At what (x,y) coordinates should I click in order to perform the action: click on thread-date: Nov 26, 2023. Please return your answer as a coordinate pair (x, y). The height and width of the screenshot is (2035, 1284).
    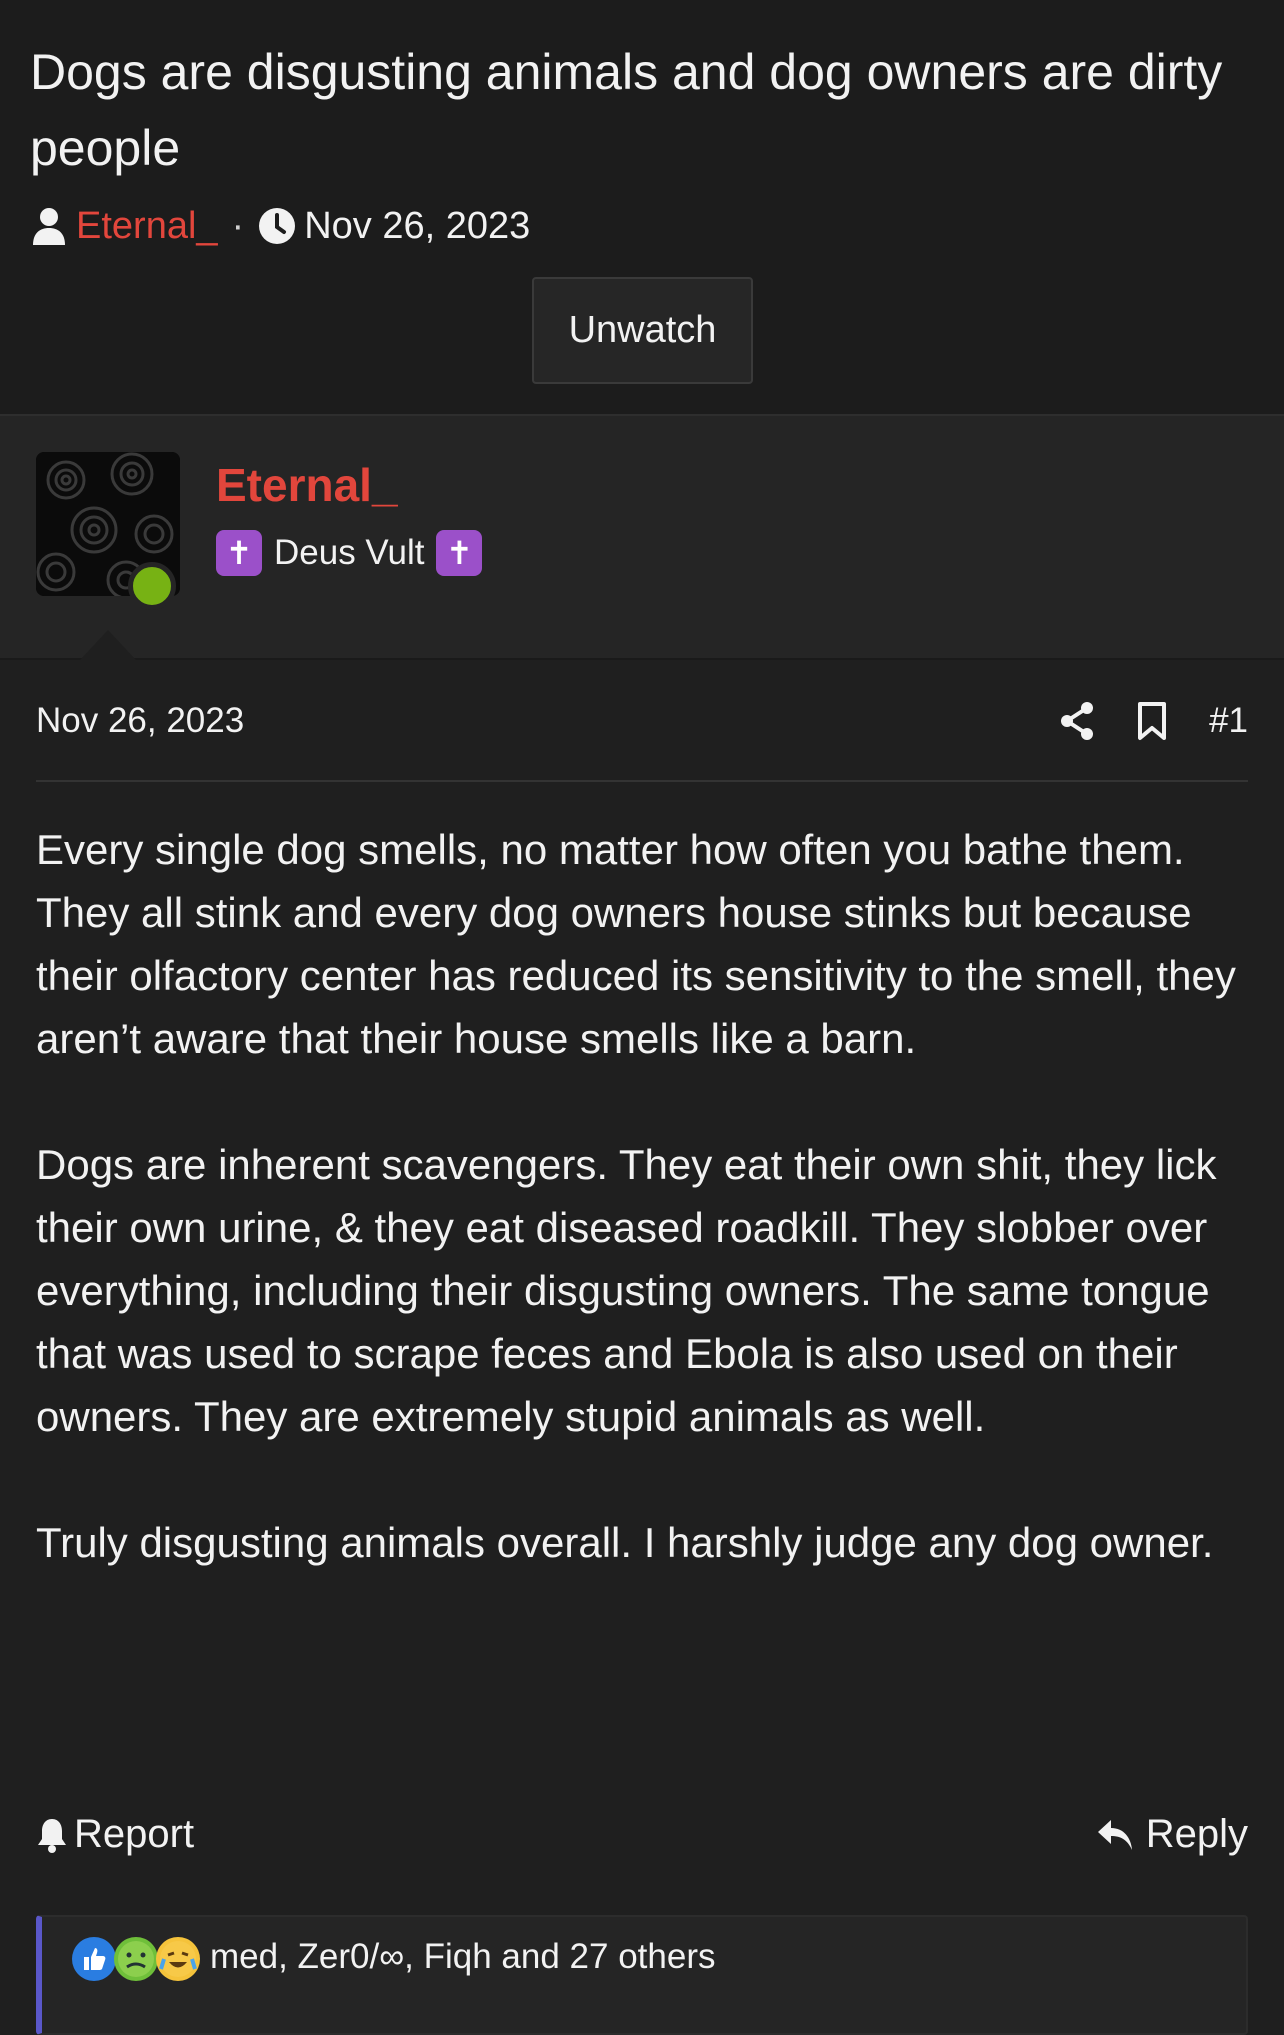
    Looking at the image, I should click on (417, 226).